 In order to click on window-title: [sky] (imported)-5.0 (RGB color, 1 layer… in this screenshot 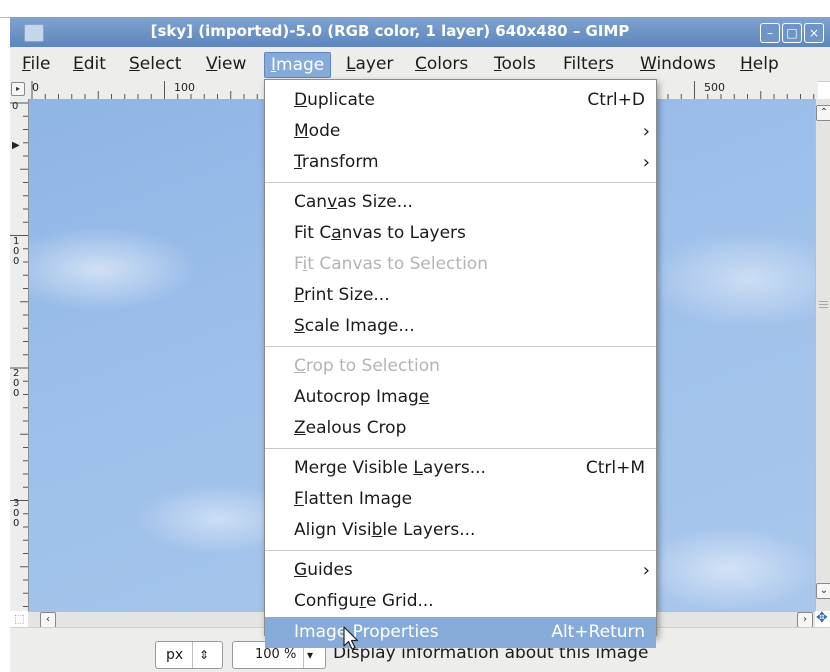, I will do `click(390, 31)`.